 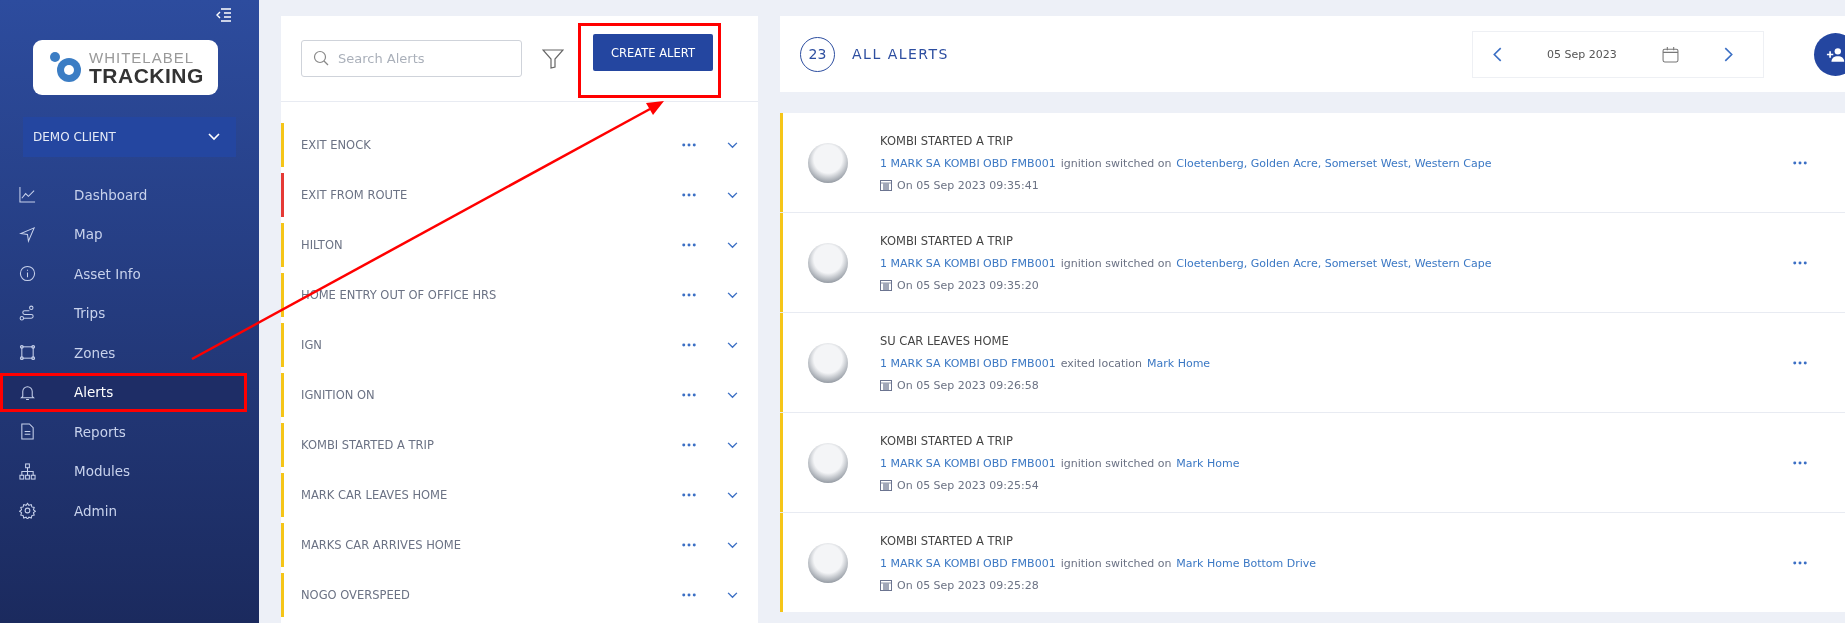 I want to click on route-icon, so click(x=27, y=313).